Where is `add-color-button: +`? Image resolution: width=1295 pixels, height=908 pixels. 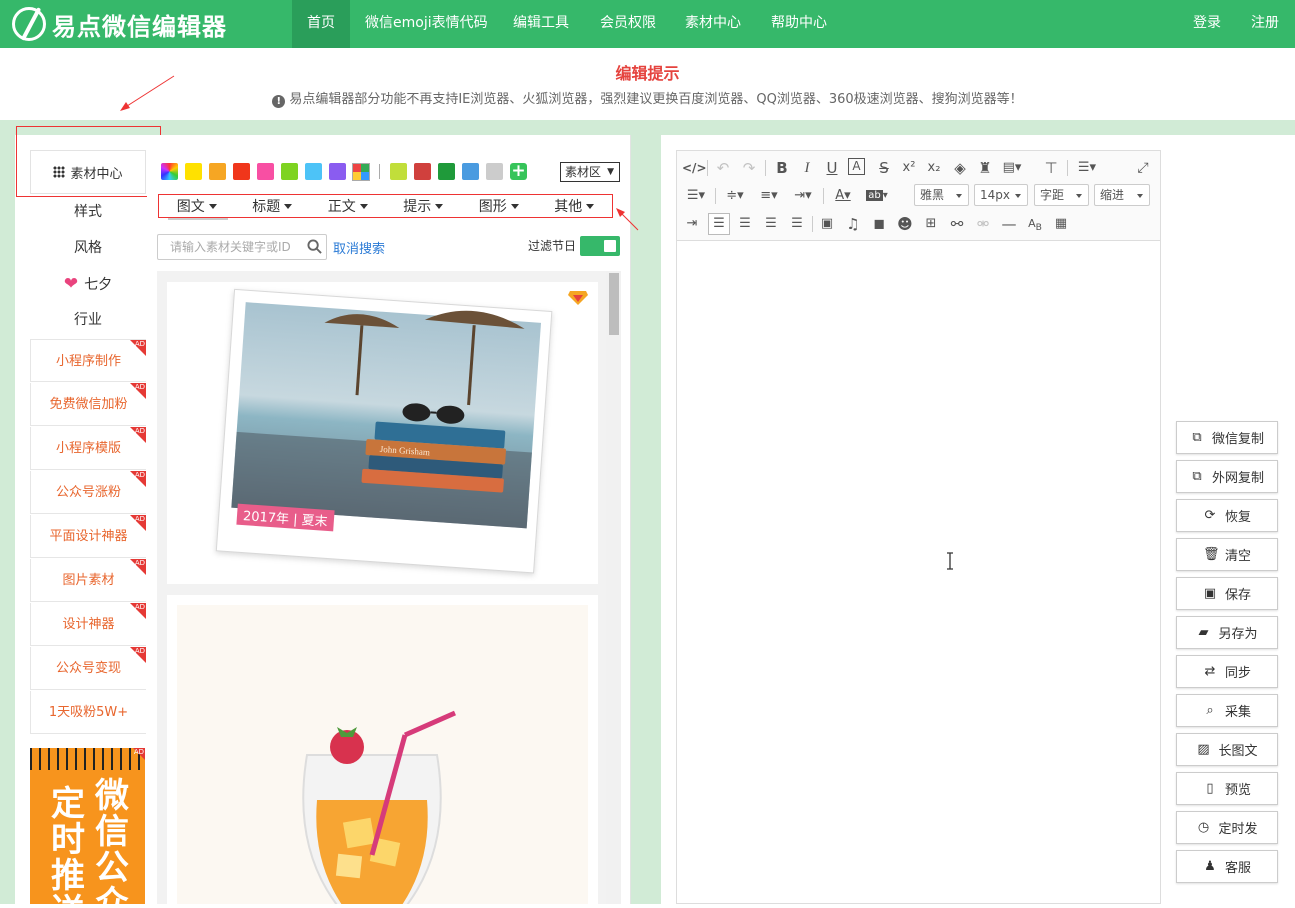 add-color-button: + is located at coordinates (518, 171).